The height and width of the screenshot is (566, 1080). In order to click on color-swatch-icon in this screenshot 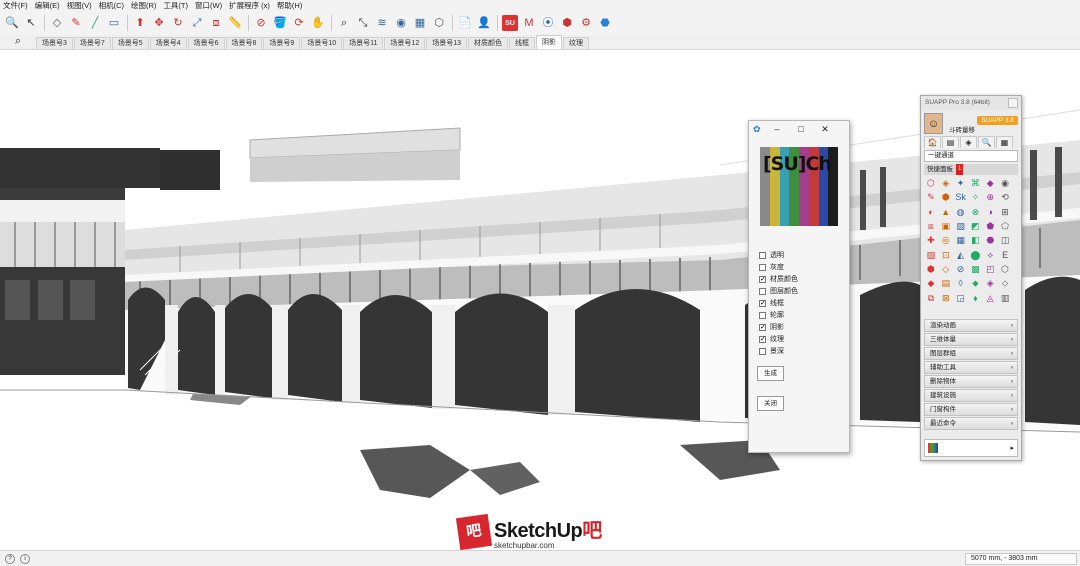, I will do `click(933, 448)`.